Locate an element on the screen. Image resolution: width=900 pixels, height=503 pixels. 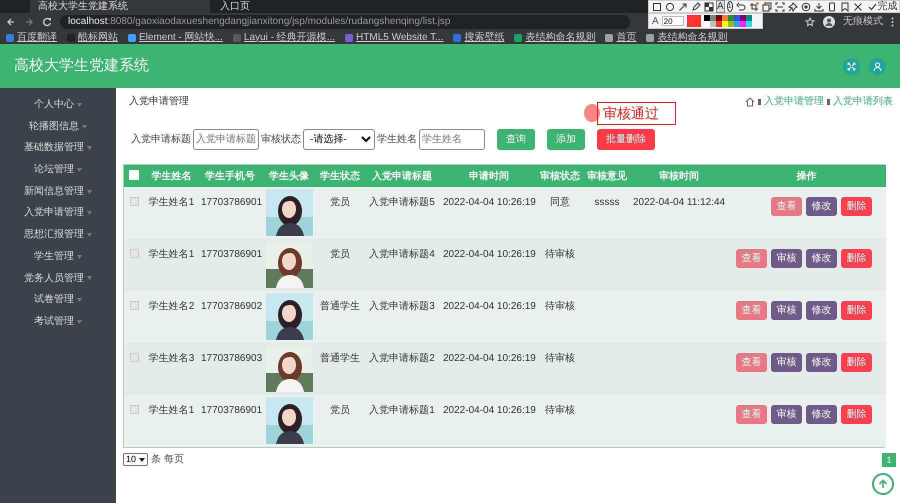
browser-tab: 高校大学生党建系统 is located at coordinates (120, 6).